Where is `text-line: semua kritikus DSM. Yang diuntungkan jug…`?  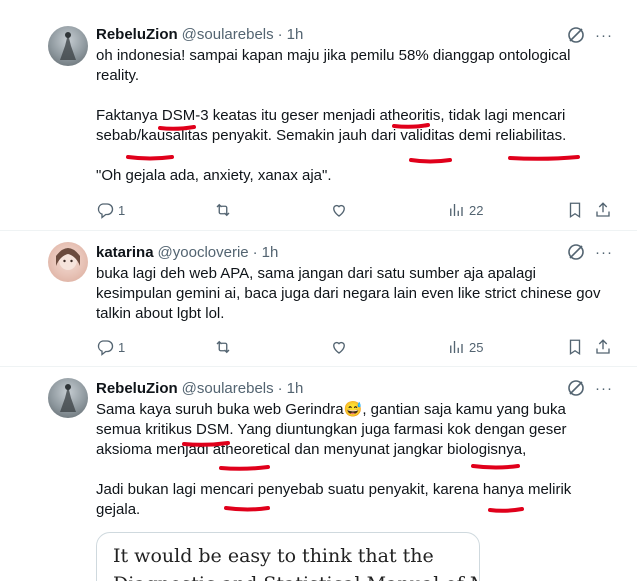
text-line: semua kritikus DSM. Yang diuntungkan jug… is located at coordinates (331, 429).